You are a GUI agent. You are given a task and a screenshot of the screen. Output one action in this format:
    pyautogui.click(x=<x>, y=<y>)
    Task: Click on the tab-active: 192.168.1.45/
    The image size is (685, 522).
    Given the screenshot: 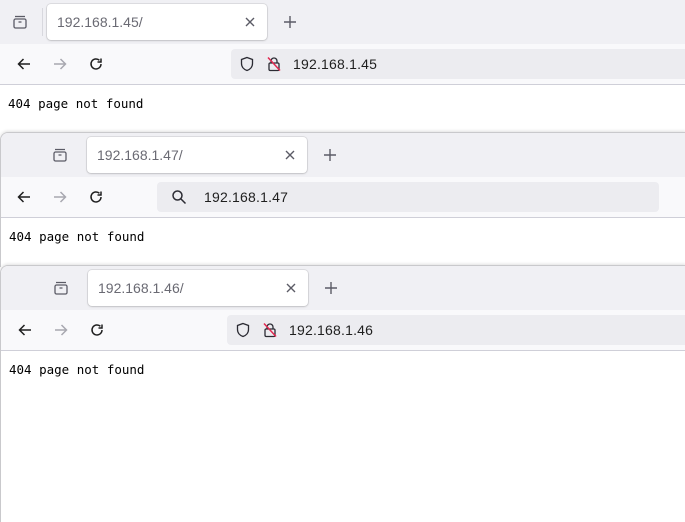 What is the action you would take?
    pyautogui.click(x=157, y=22)
    